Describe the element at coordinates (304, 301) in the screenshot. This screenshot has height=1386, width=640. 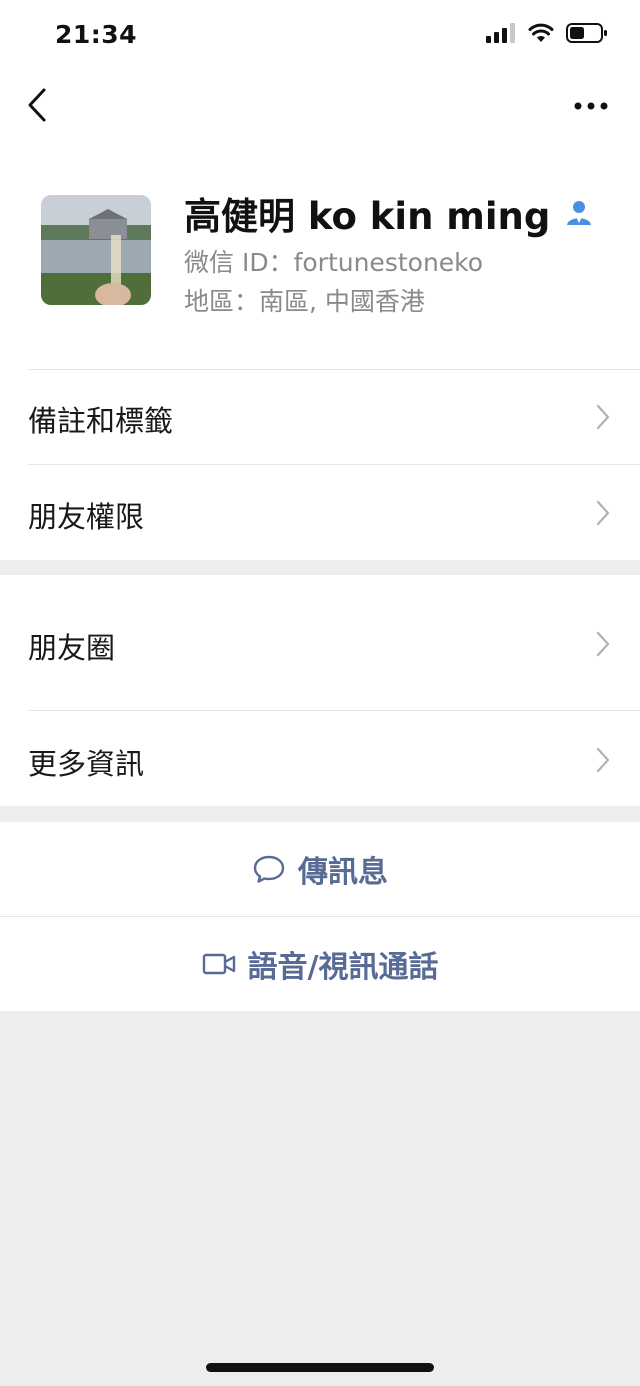
I see `region: 地區：南區, 中國香港` at that location.